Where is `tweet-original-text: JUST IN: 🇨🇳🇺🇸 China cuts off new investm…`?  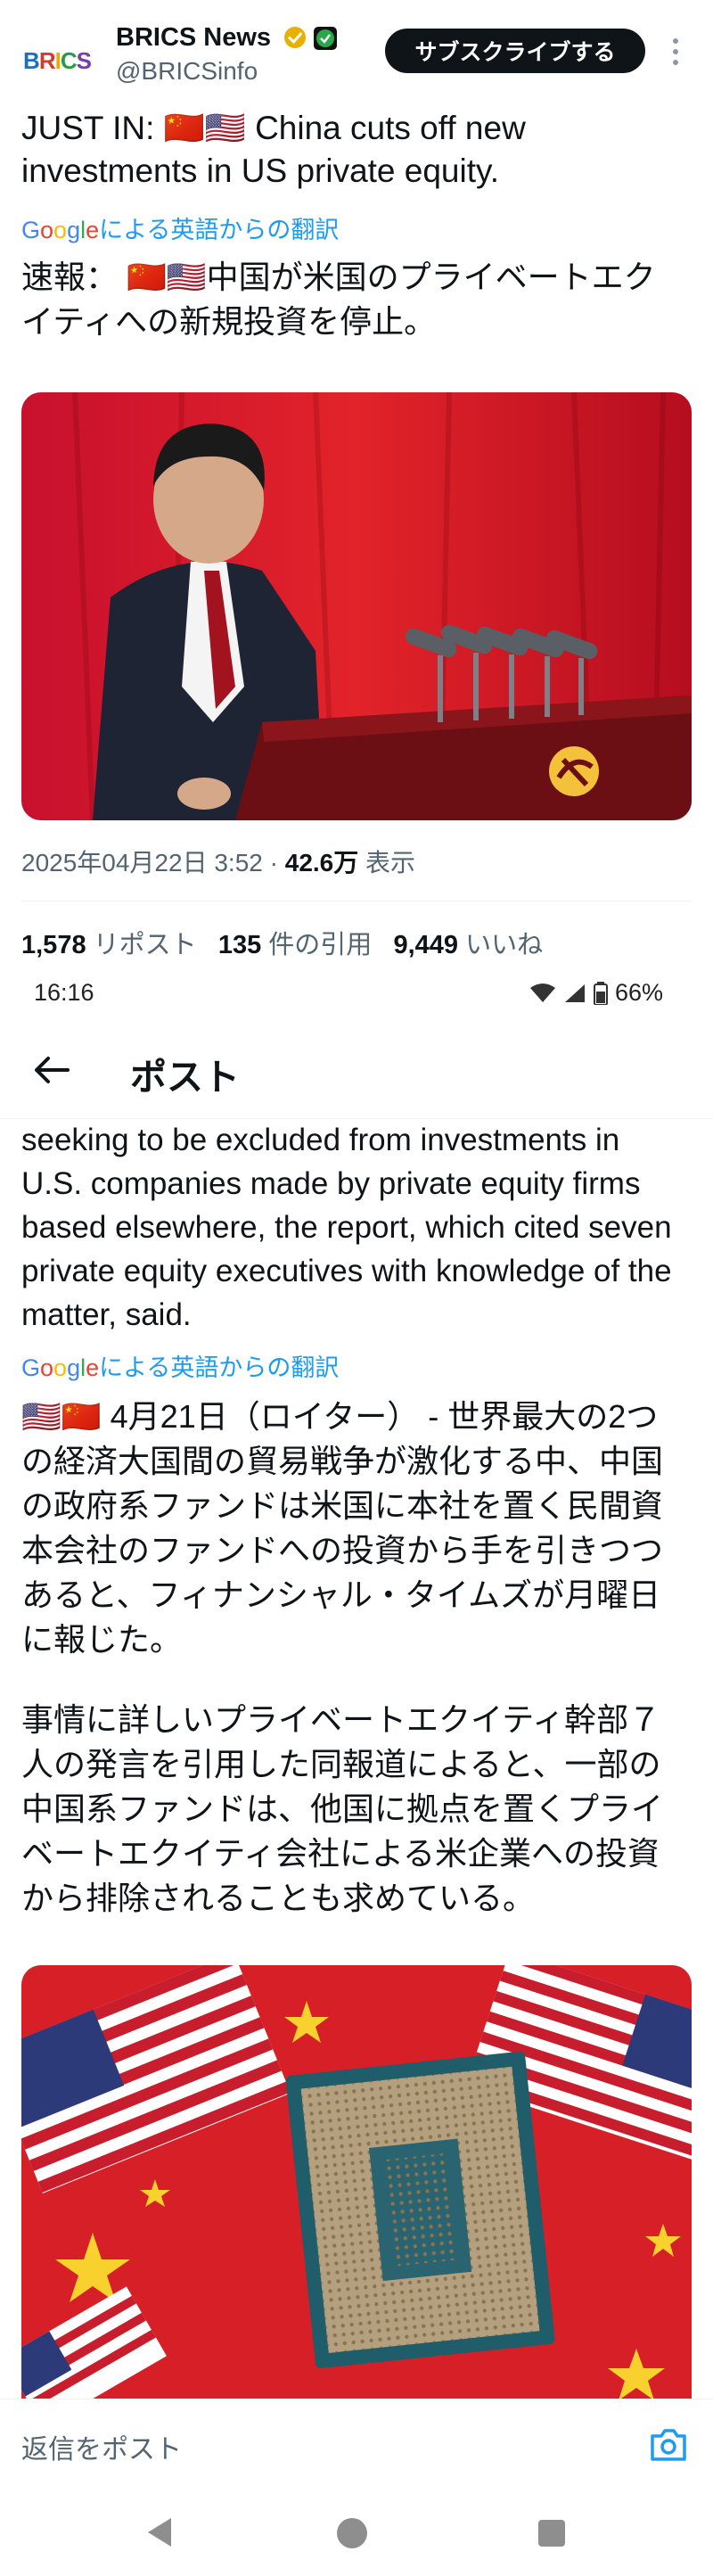 tweet-original-text: JUST IN: 🇨🇳🇺🇸 China cuts off new investm… is located at coordinates (273, 149).